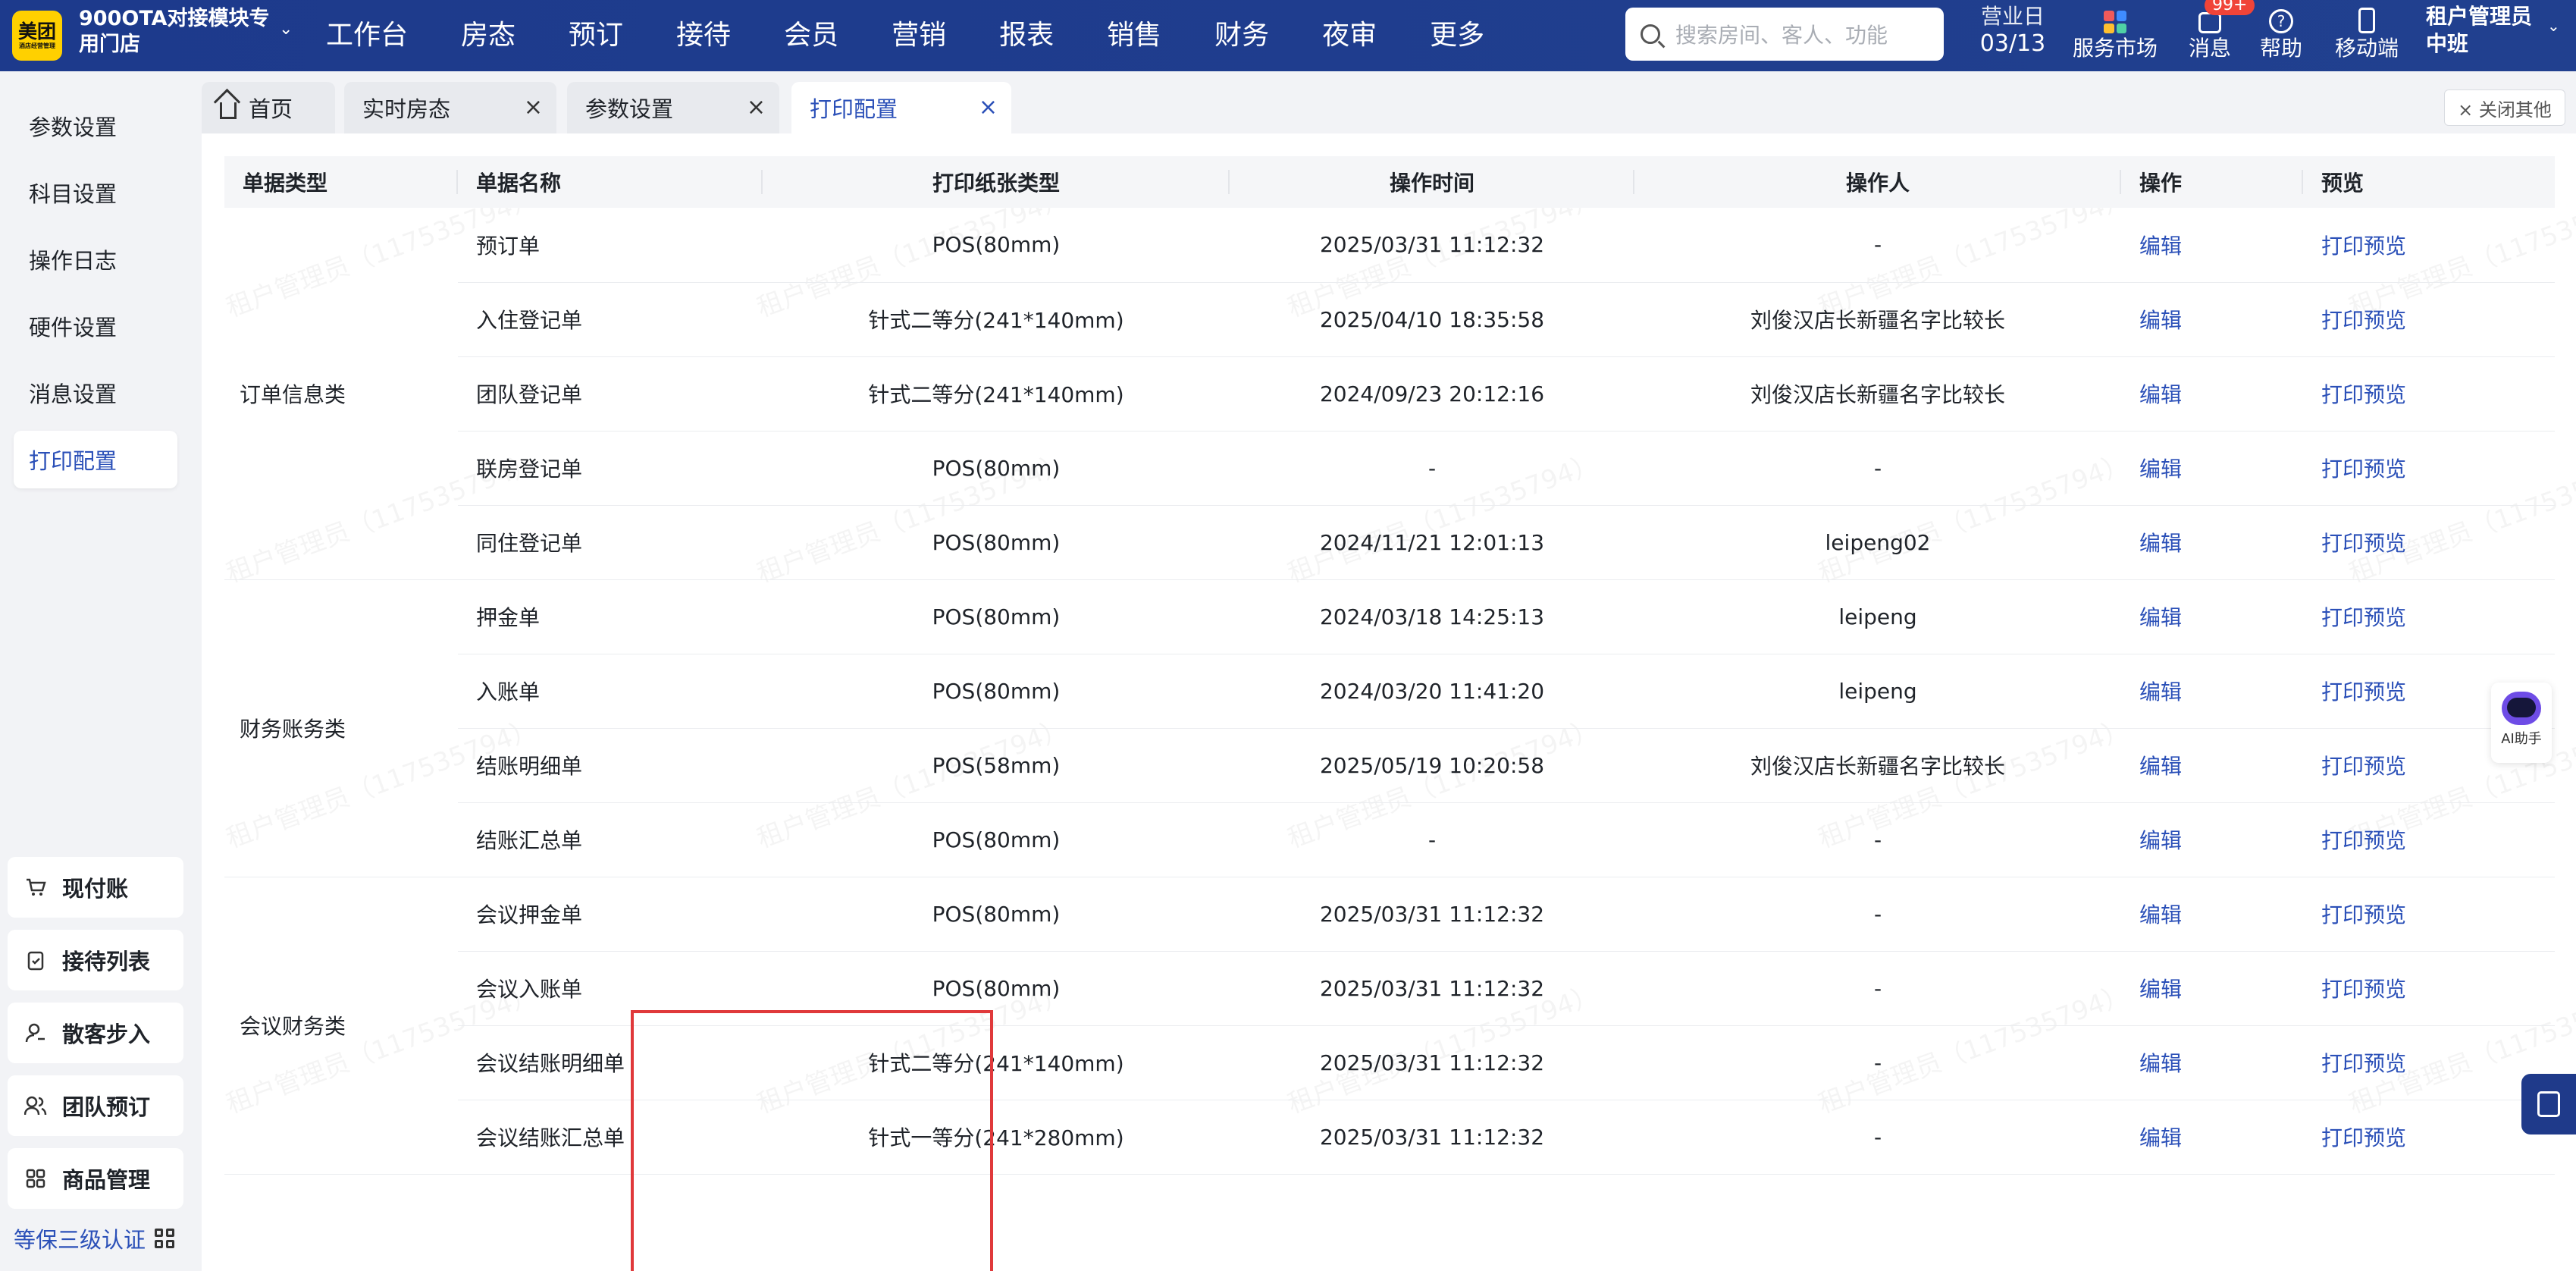 This screenshot has height=1271, width=2576. I want to click on nav-item: 营销, so click(919, 32).